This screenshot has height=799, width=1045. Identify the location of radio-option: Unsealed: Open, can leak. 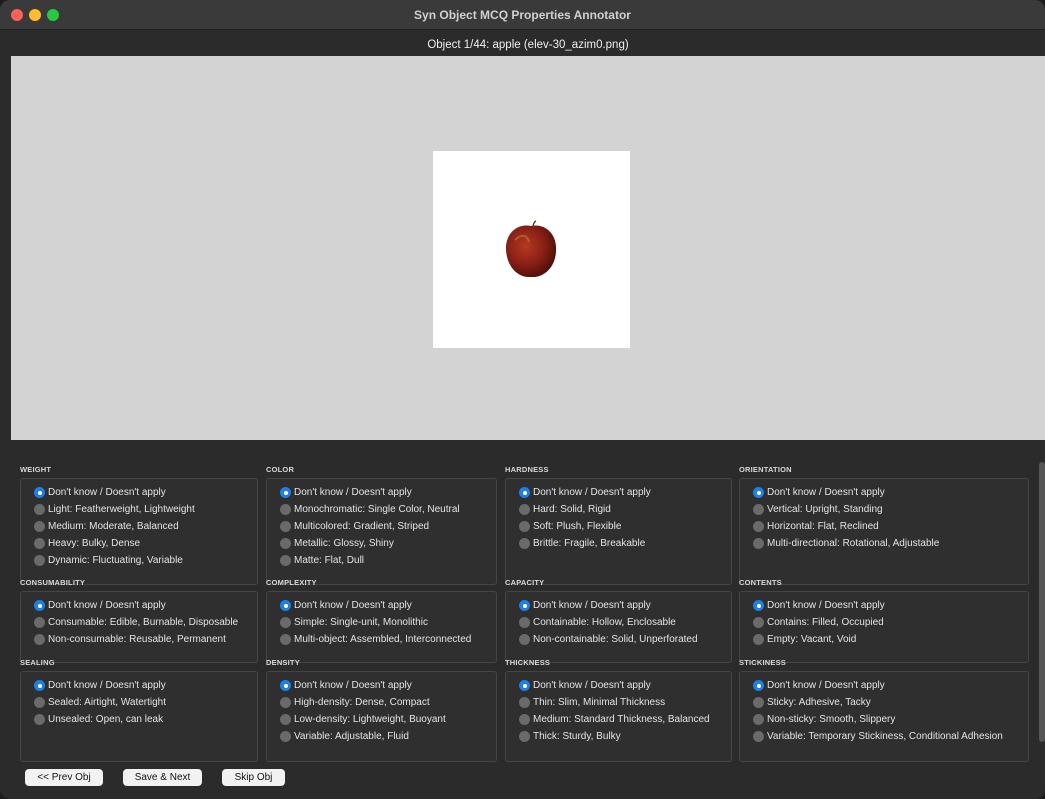
(142, 719).